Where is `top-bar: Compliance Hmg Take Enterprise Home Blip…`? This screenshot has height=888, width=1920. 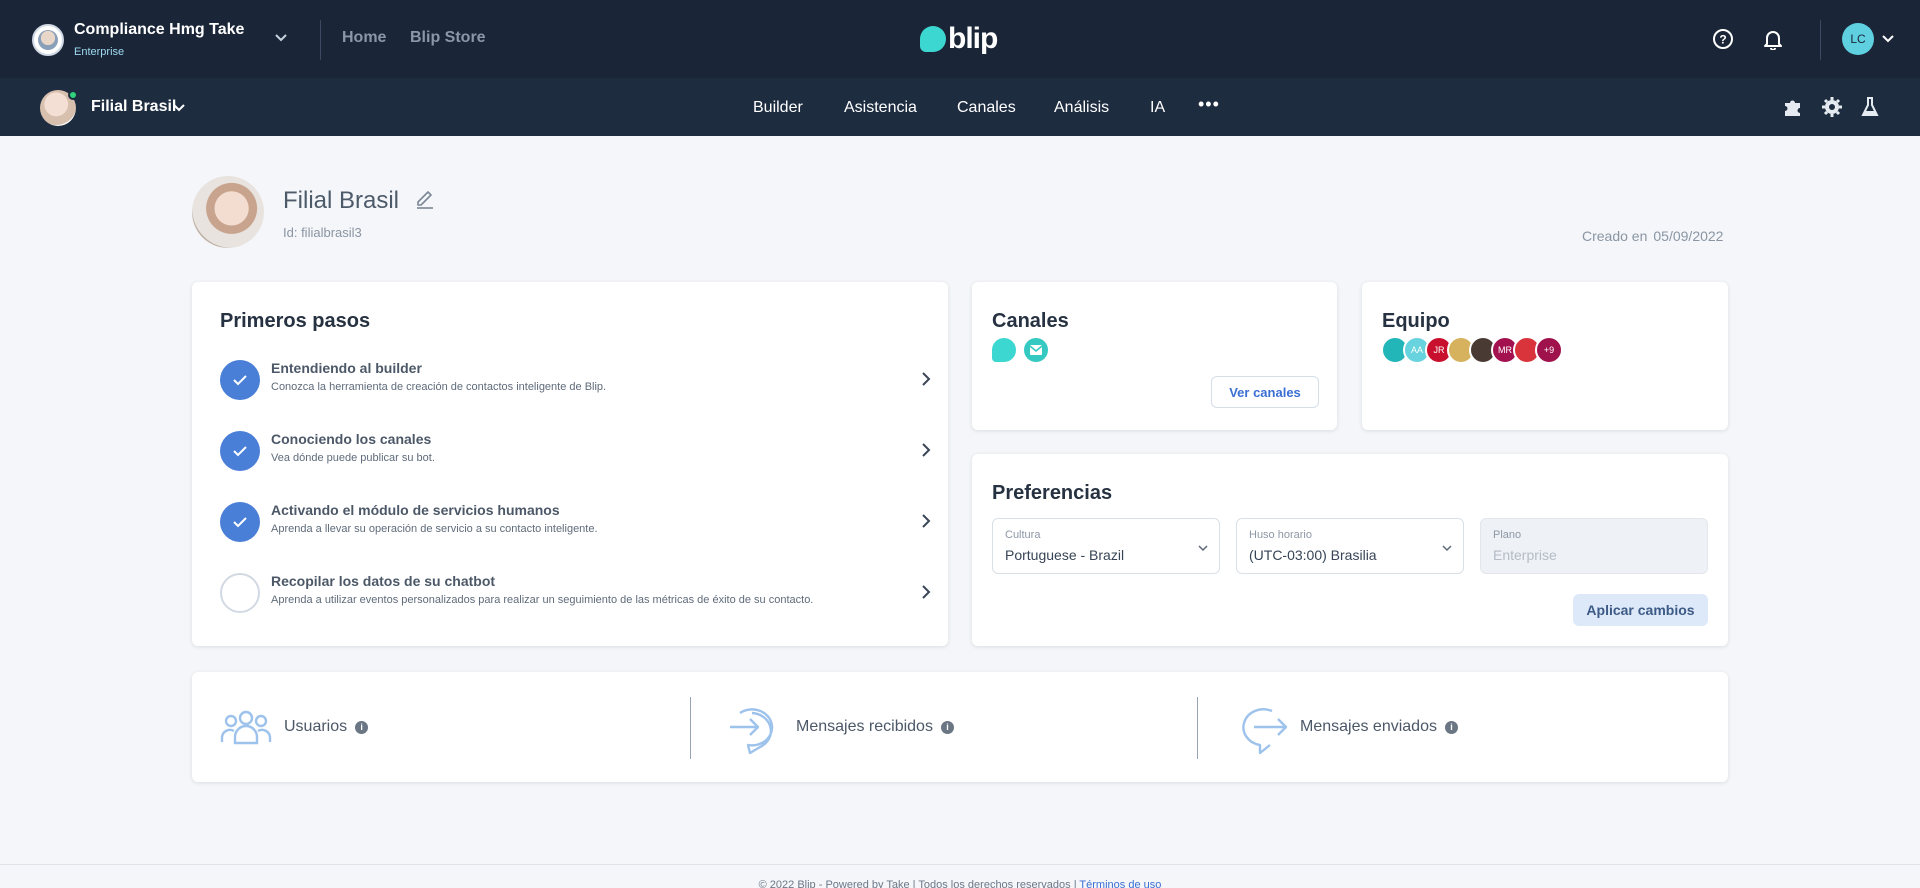
top-bar: Compliance Hmg Take Enterprise Home Blip… is located at coordinates (960, 39).